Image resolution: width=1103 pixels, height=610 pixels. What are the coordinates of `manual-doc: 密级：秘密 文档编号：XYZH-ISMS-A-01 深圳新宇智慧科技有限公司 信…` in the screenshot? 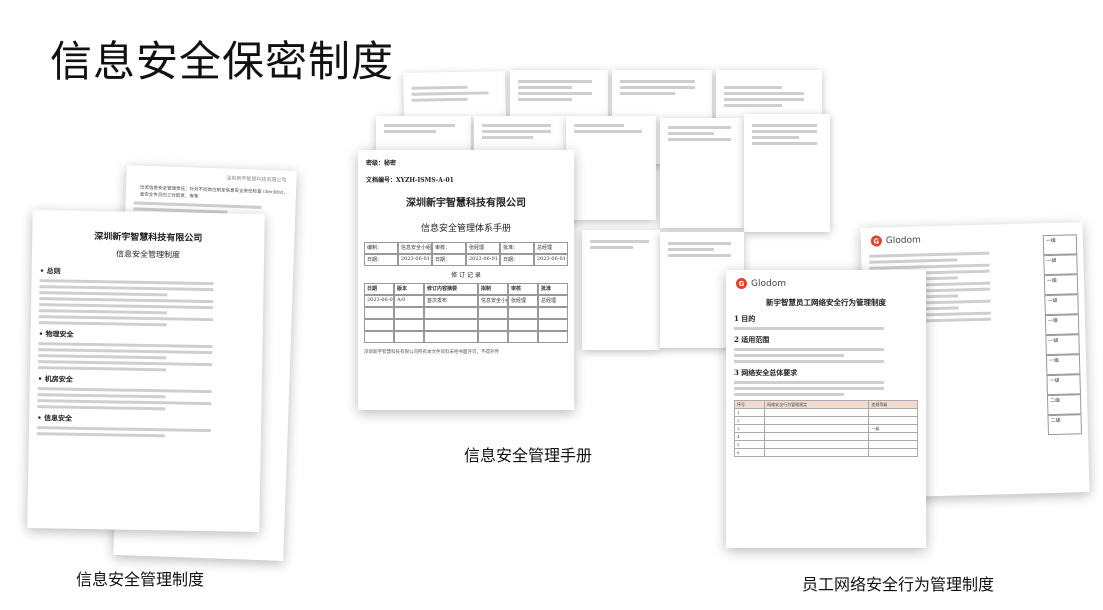 It's located at (466, 280).